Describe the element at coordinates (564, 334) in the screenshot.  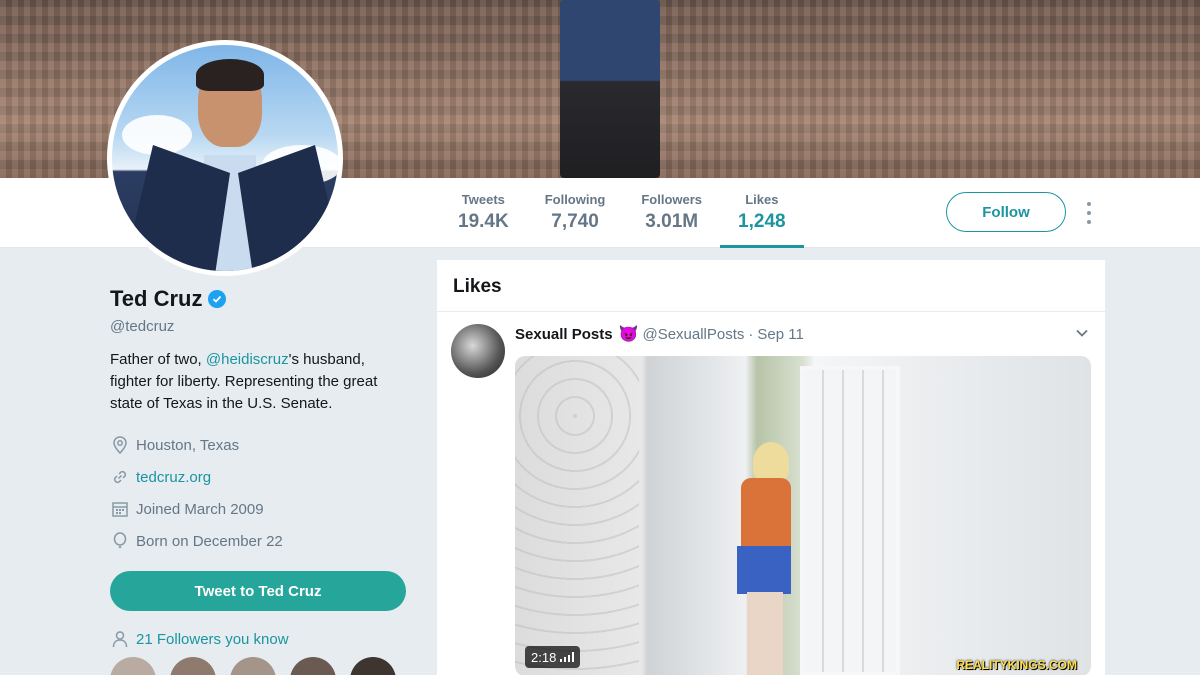
I see `tweet-author-name: Sexuall Posts` at that location.